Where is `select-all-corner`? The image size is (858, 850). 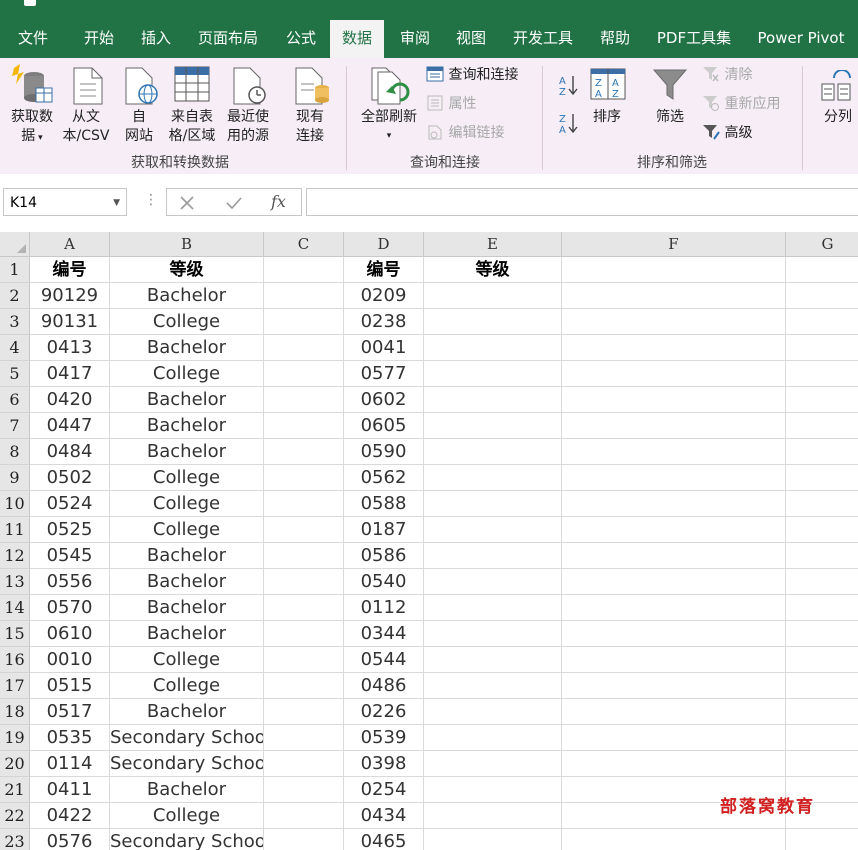 select-all-corner is located at coordinates (15, 244).